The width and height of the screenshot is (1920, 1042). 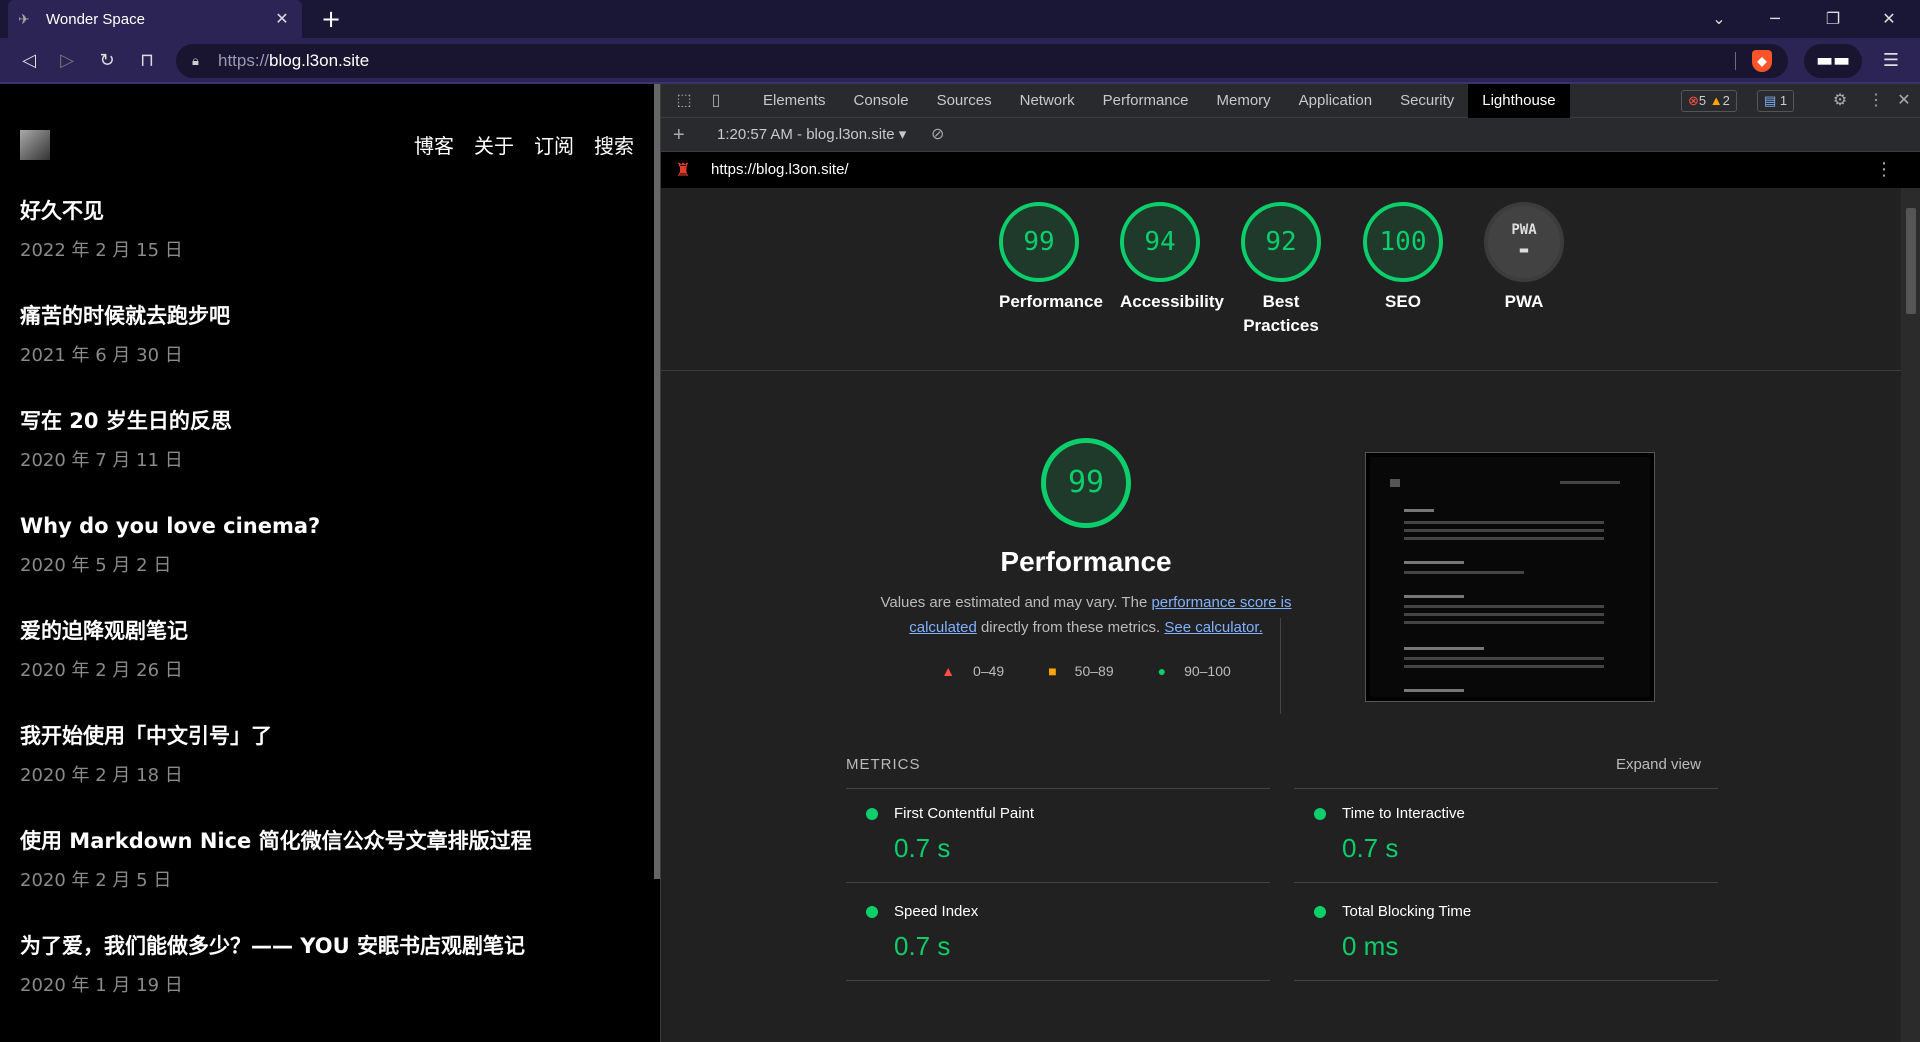 I want to click on minimize-button: ─, so click(x=1775, y=19).